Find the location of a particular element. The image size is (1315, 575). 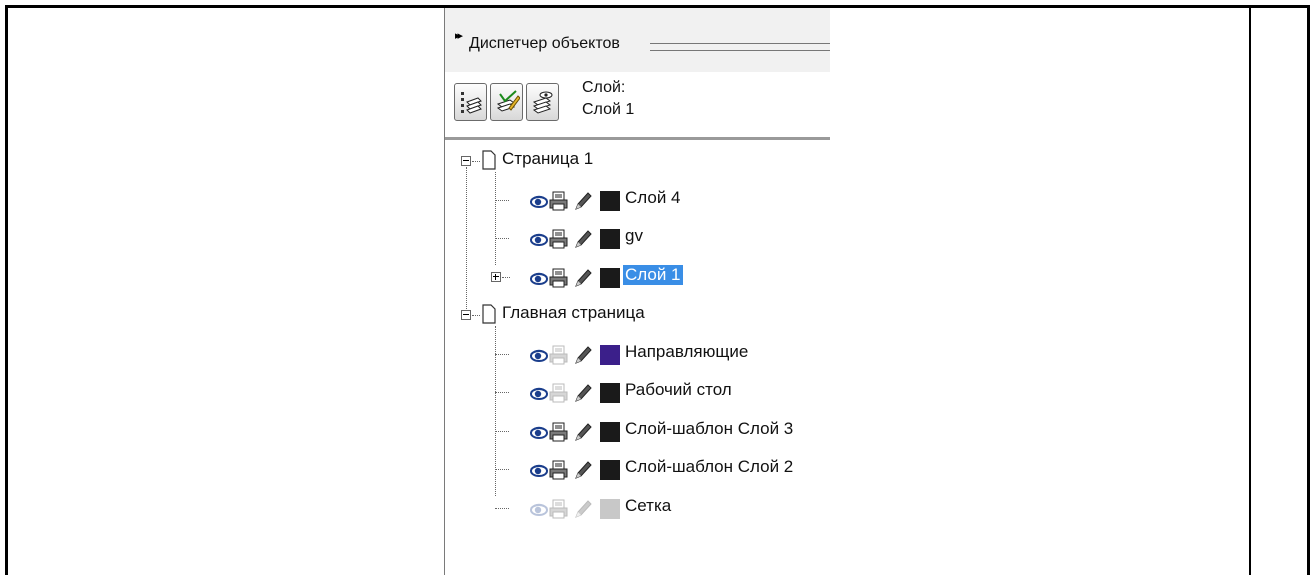

edit-layers-icon is located at coordinates (508, 101).